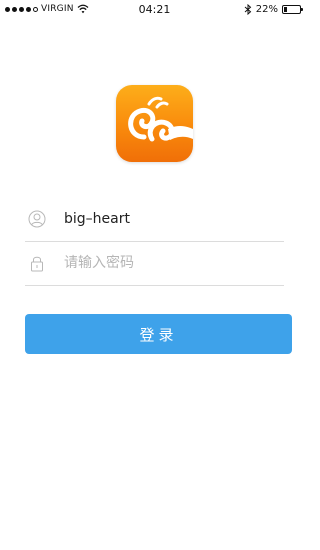 The height and width of the screenshot is (550, 320). I want to click on app-logo-icon, so click(154, 123).